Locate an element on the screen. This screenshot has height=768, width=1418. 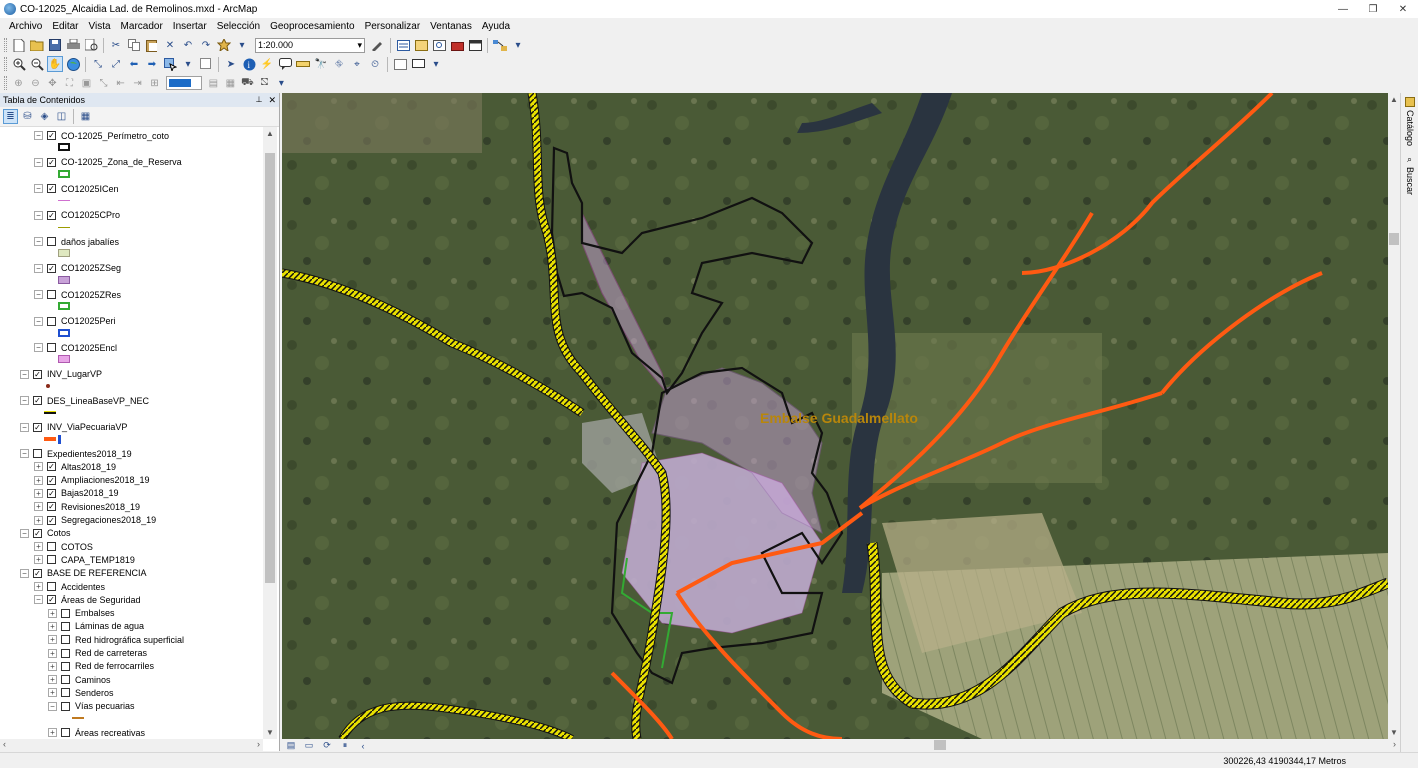
catalog-window-icon is located at coordinates (421, 45).